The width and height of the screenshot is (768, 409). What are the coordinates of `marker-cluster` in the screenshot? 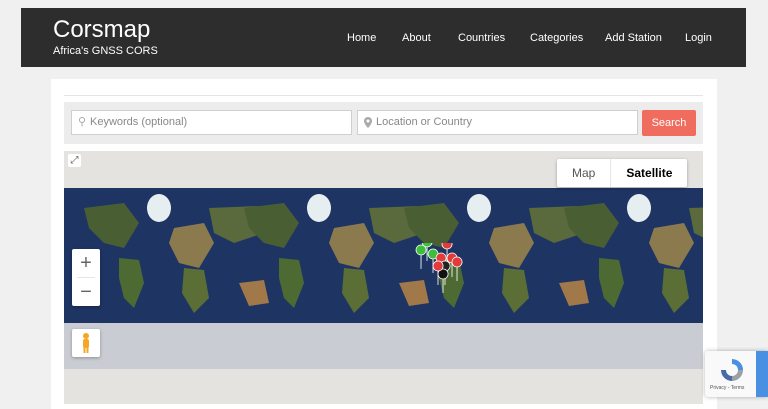 It's located at (439, 268).